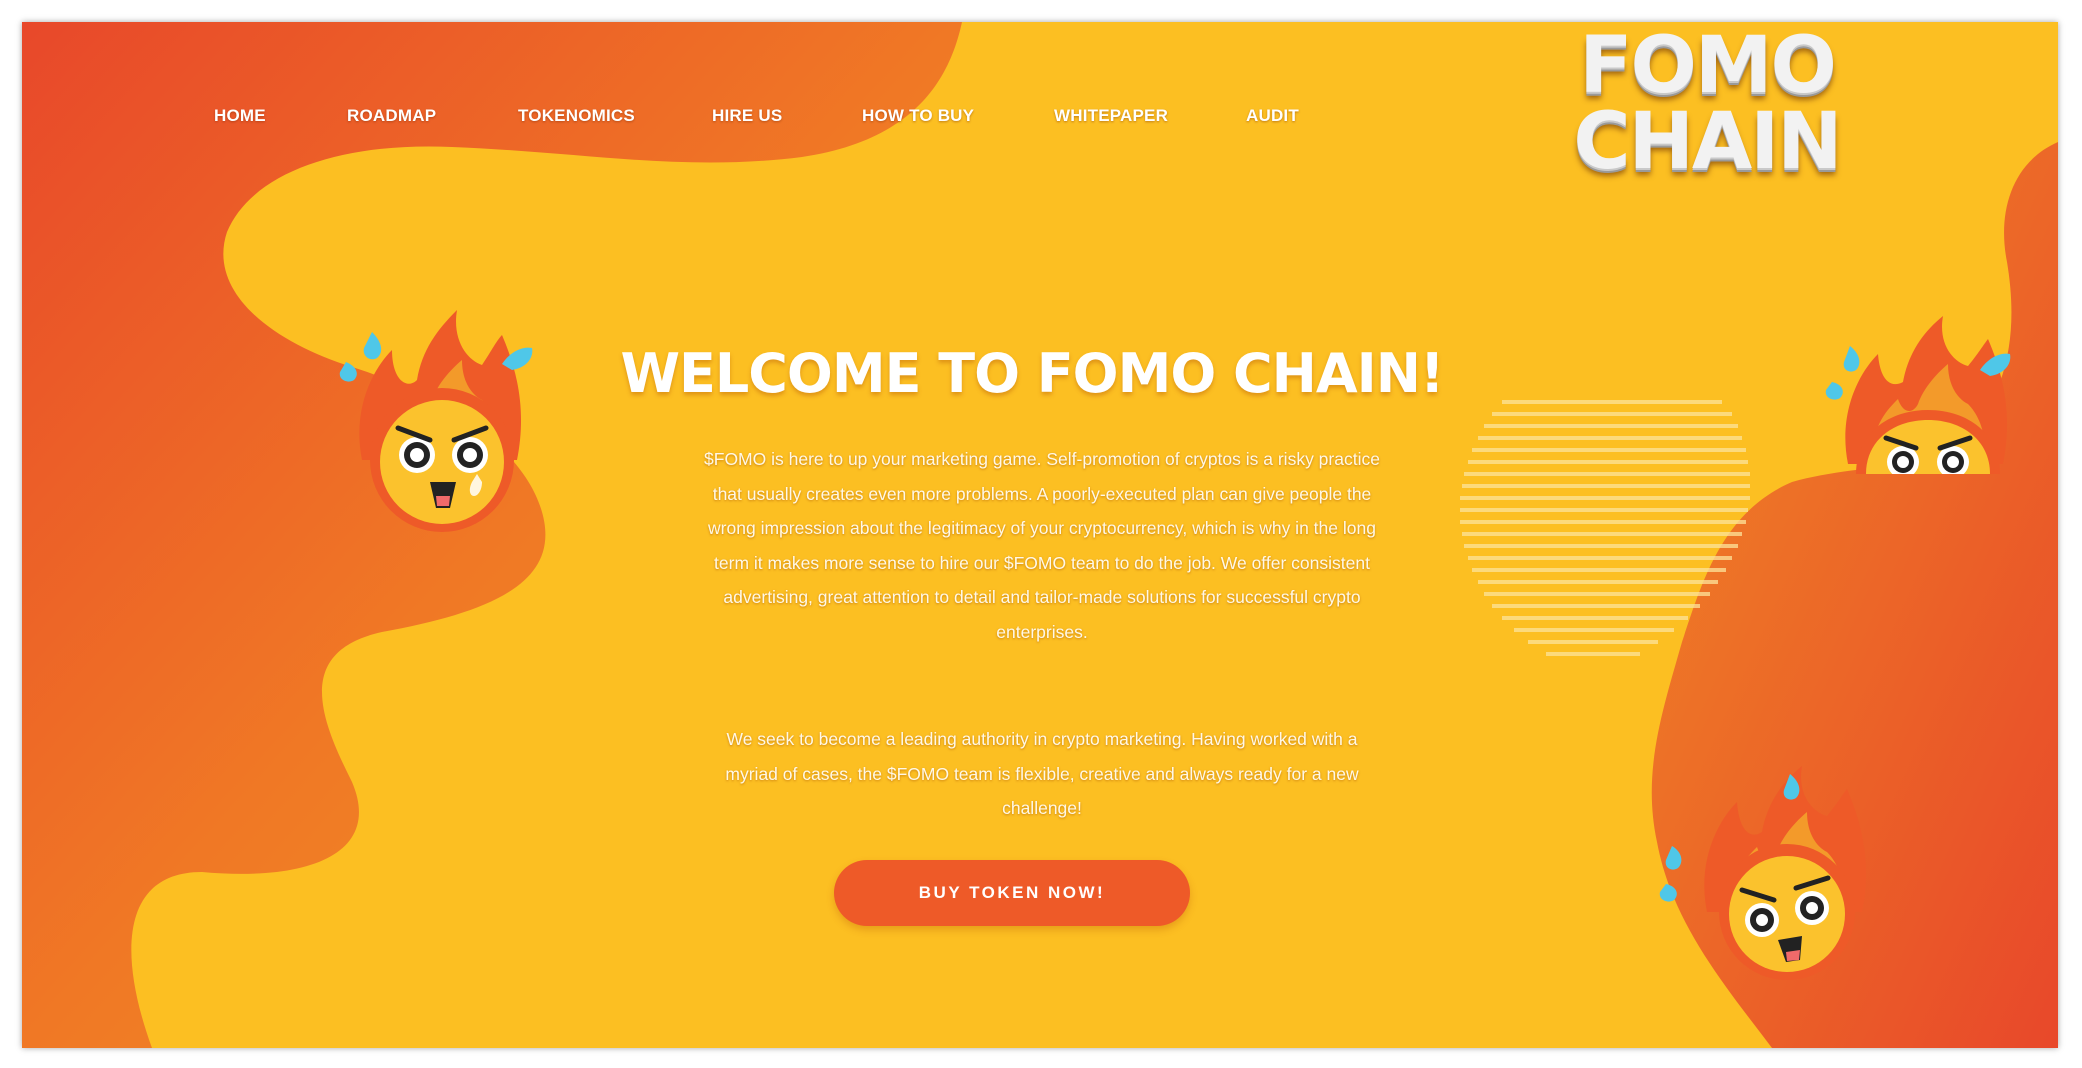 This screenshot has height=1068, width=2082. I want to click on hero-title: WELCOME TO FOMO CHAIN!, so click(1032, 373).